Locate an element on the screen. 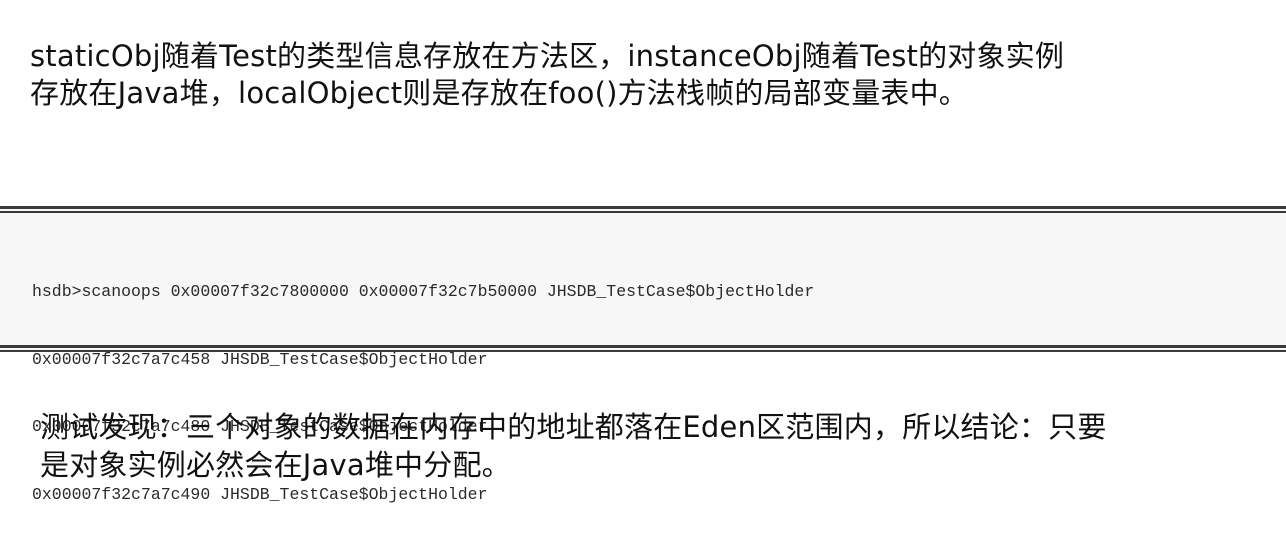  conclusion-line-1: 测试发现：三个对象的数据在内存中的地址都落在Eden区范围内，所以结论：只要 is located at coordinates (573, 427).